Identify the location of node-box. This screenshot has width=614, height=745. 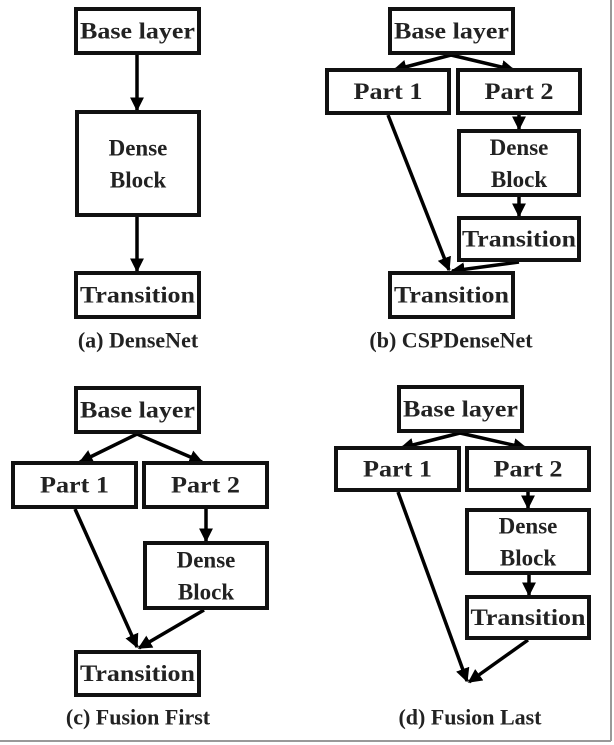
(138, 163).